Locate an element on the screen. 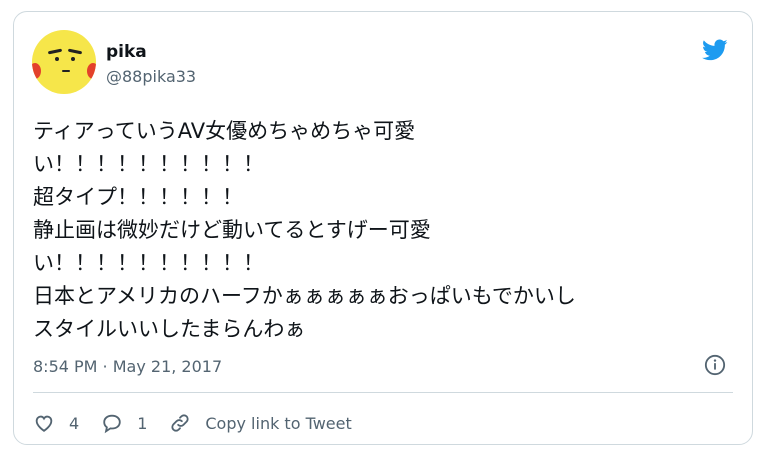 This screenshot has height=459, width=768. info-icon is located at coordinates (715, 365).